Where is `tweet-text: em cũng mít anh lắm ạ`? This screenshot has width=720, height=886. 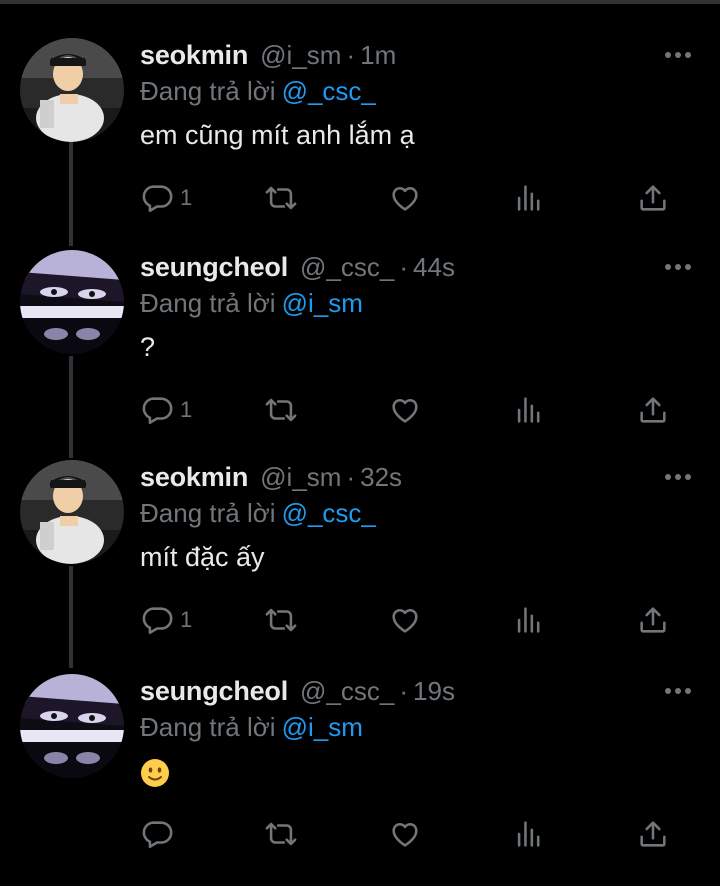
tweet-text: em cũng mít anh lắm ạ is located at coordinates (277, 135).